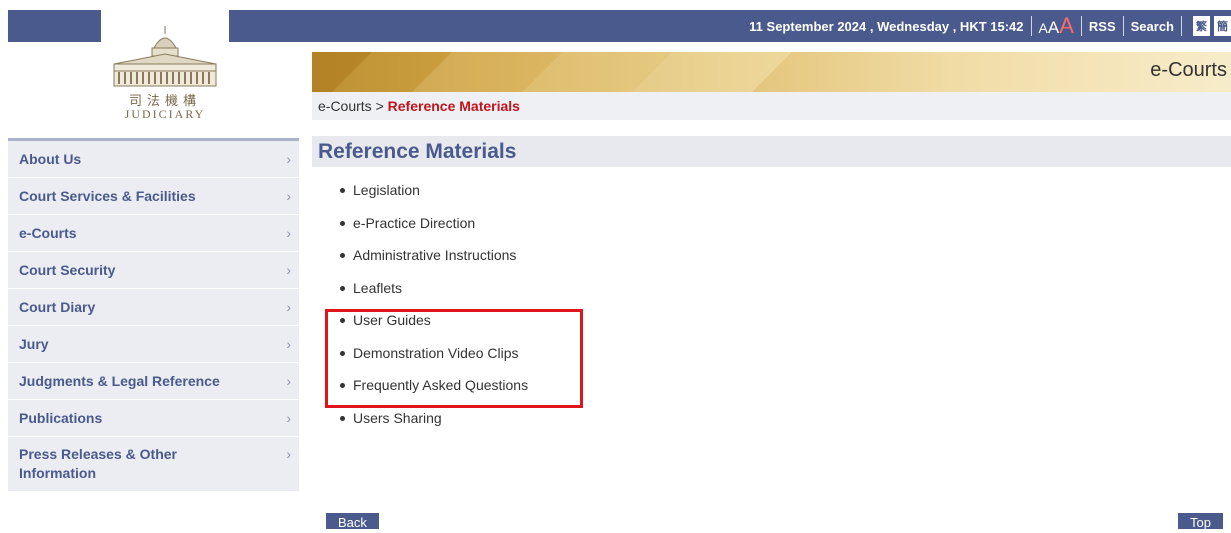  Describe the element at coordinates (453, 106) in the screenshot. I see `breadcrumb-current: Reference Materials` at that location.